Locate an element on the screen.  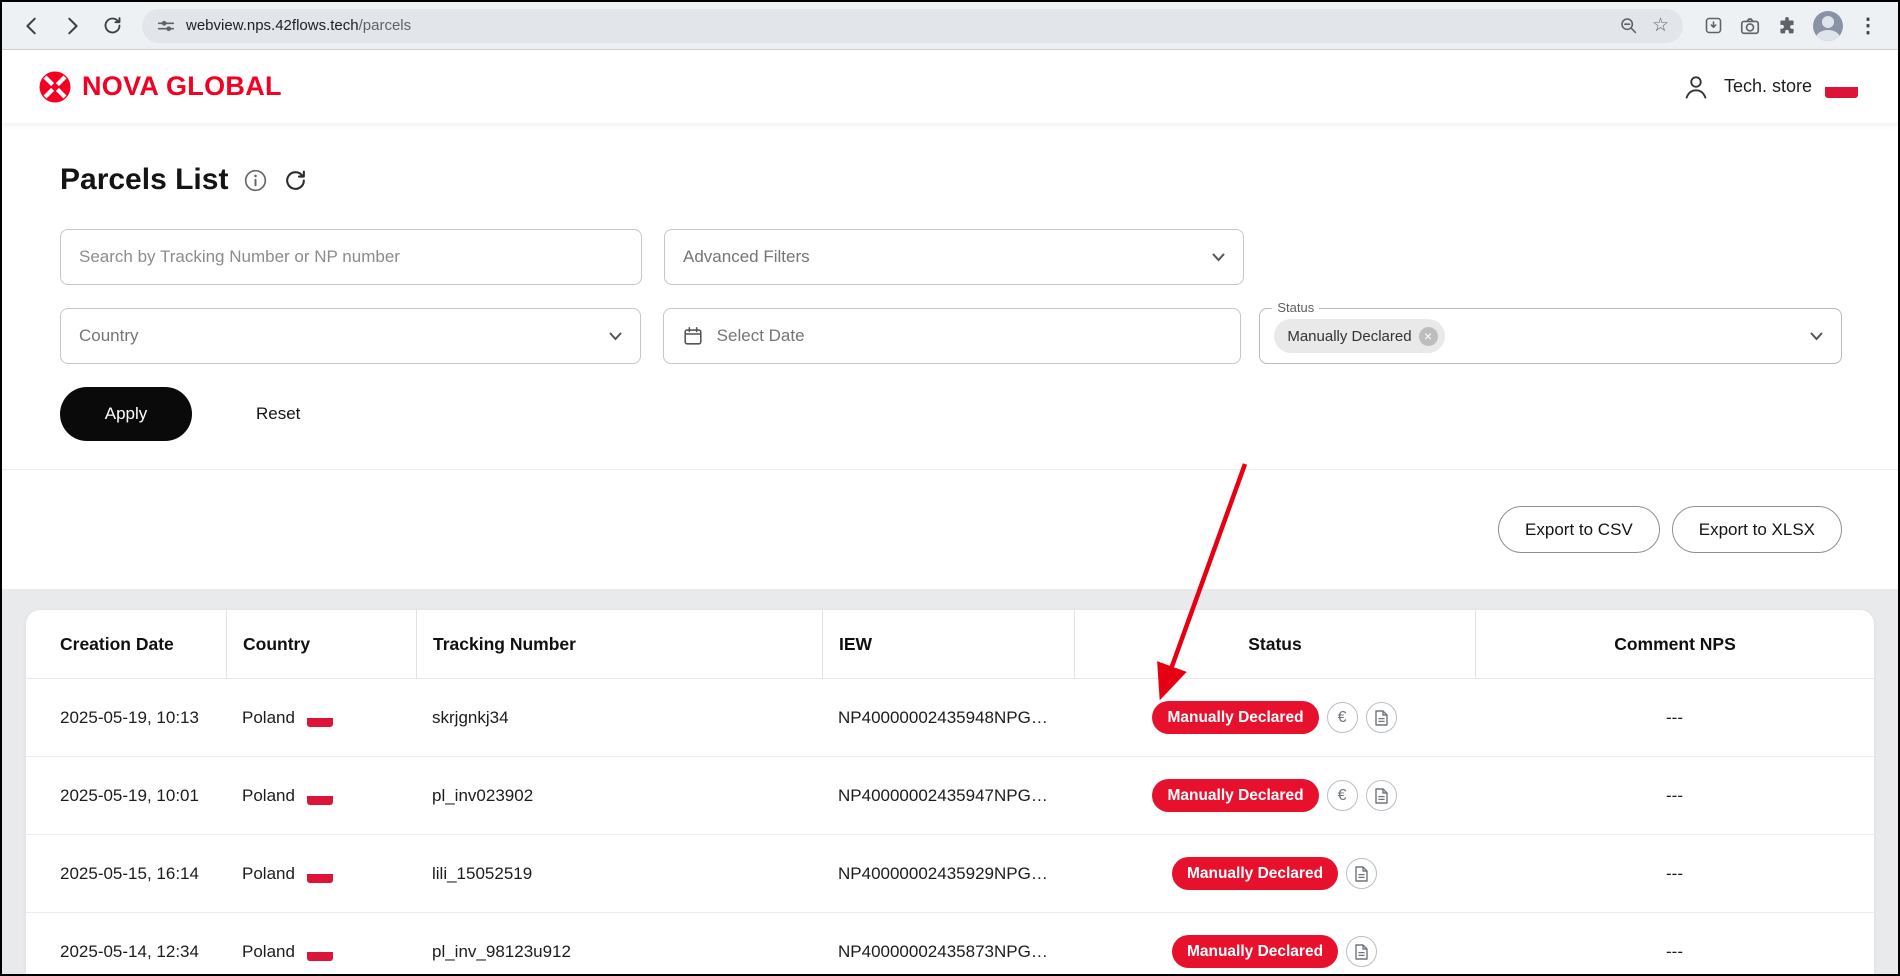
profile-avatar is located at coordinates (1828, 25).